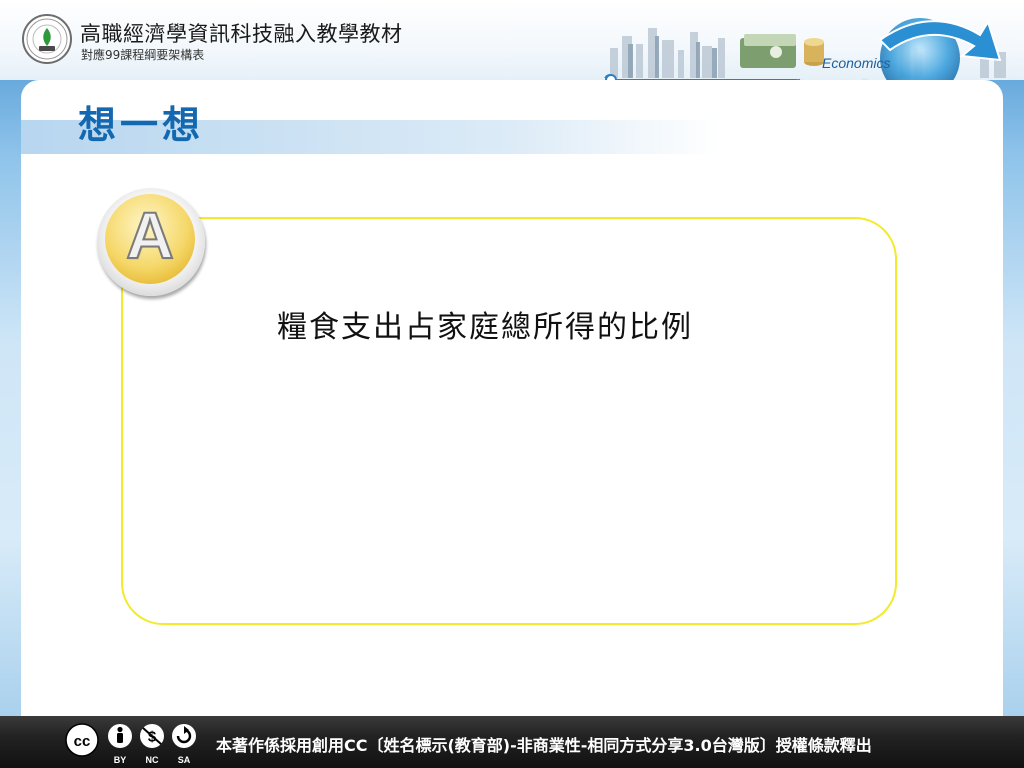 Image resolution: width=1024 pixels, height=768 pixels. I want to click on answer-text: 糧食支出占家庭總所得的比例, so click(485, 327).